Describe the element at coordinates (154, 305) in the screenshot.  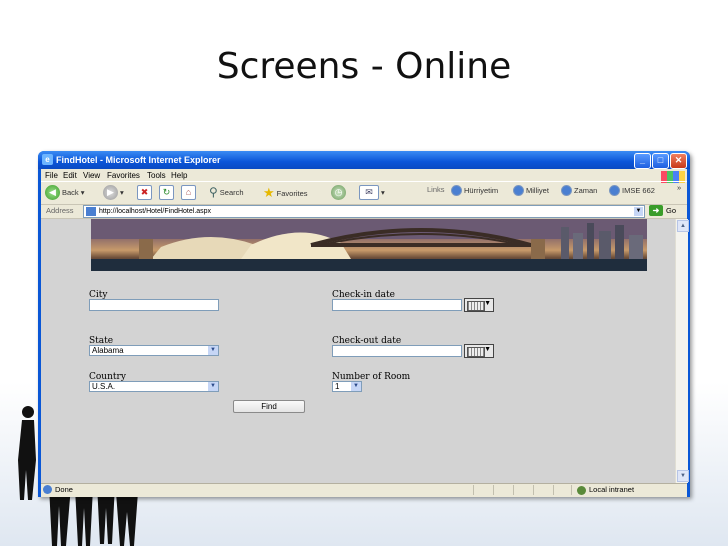
I see `city-input` at that location.